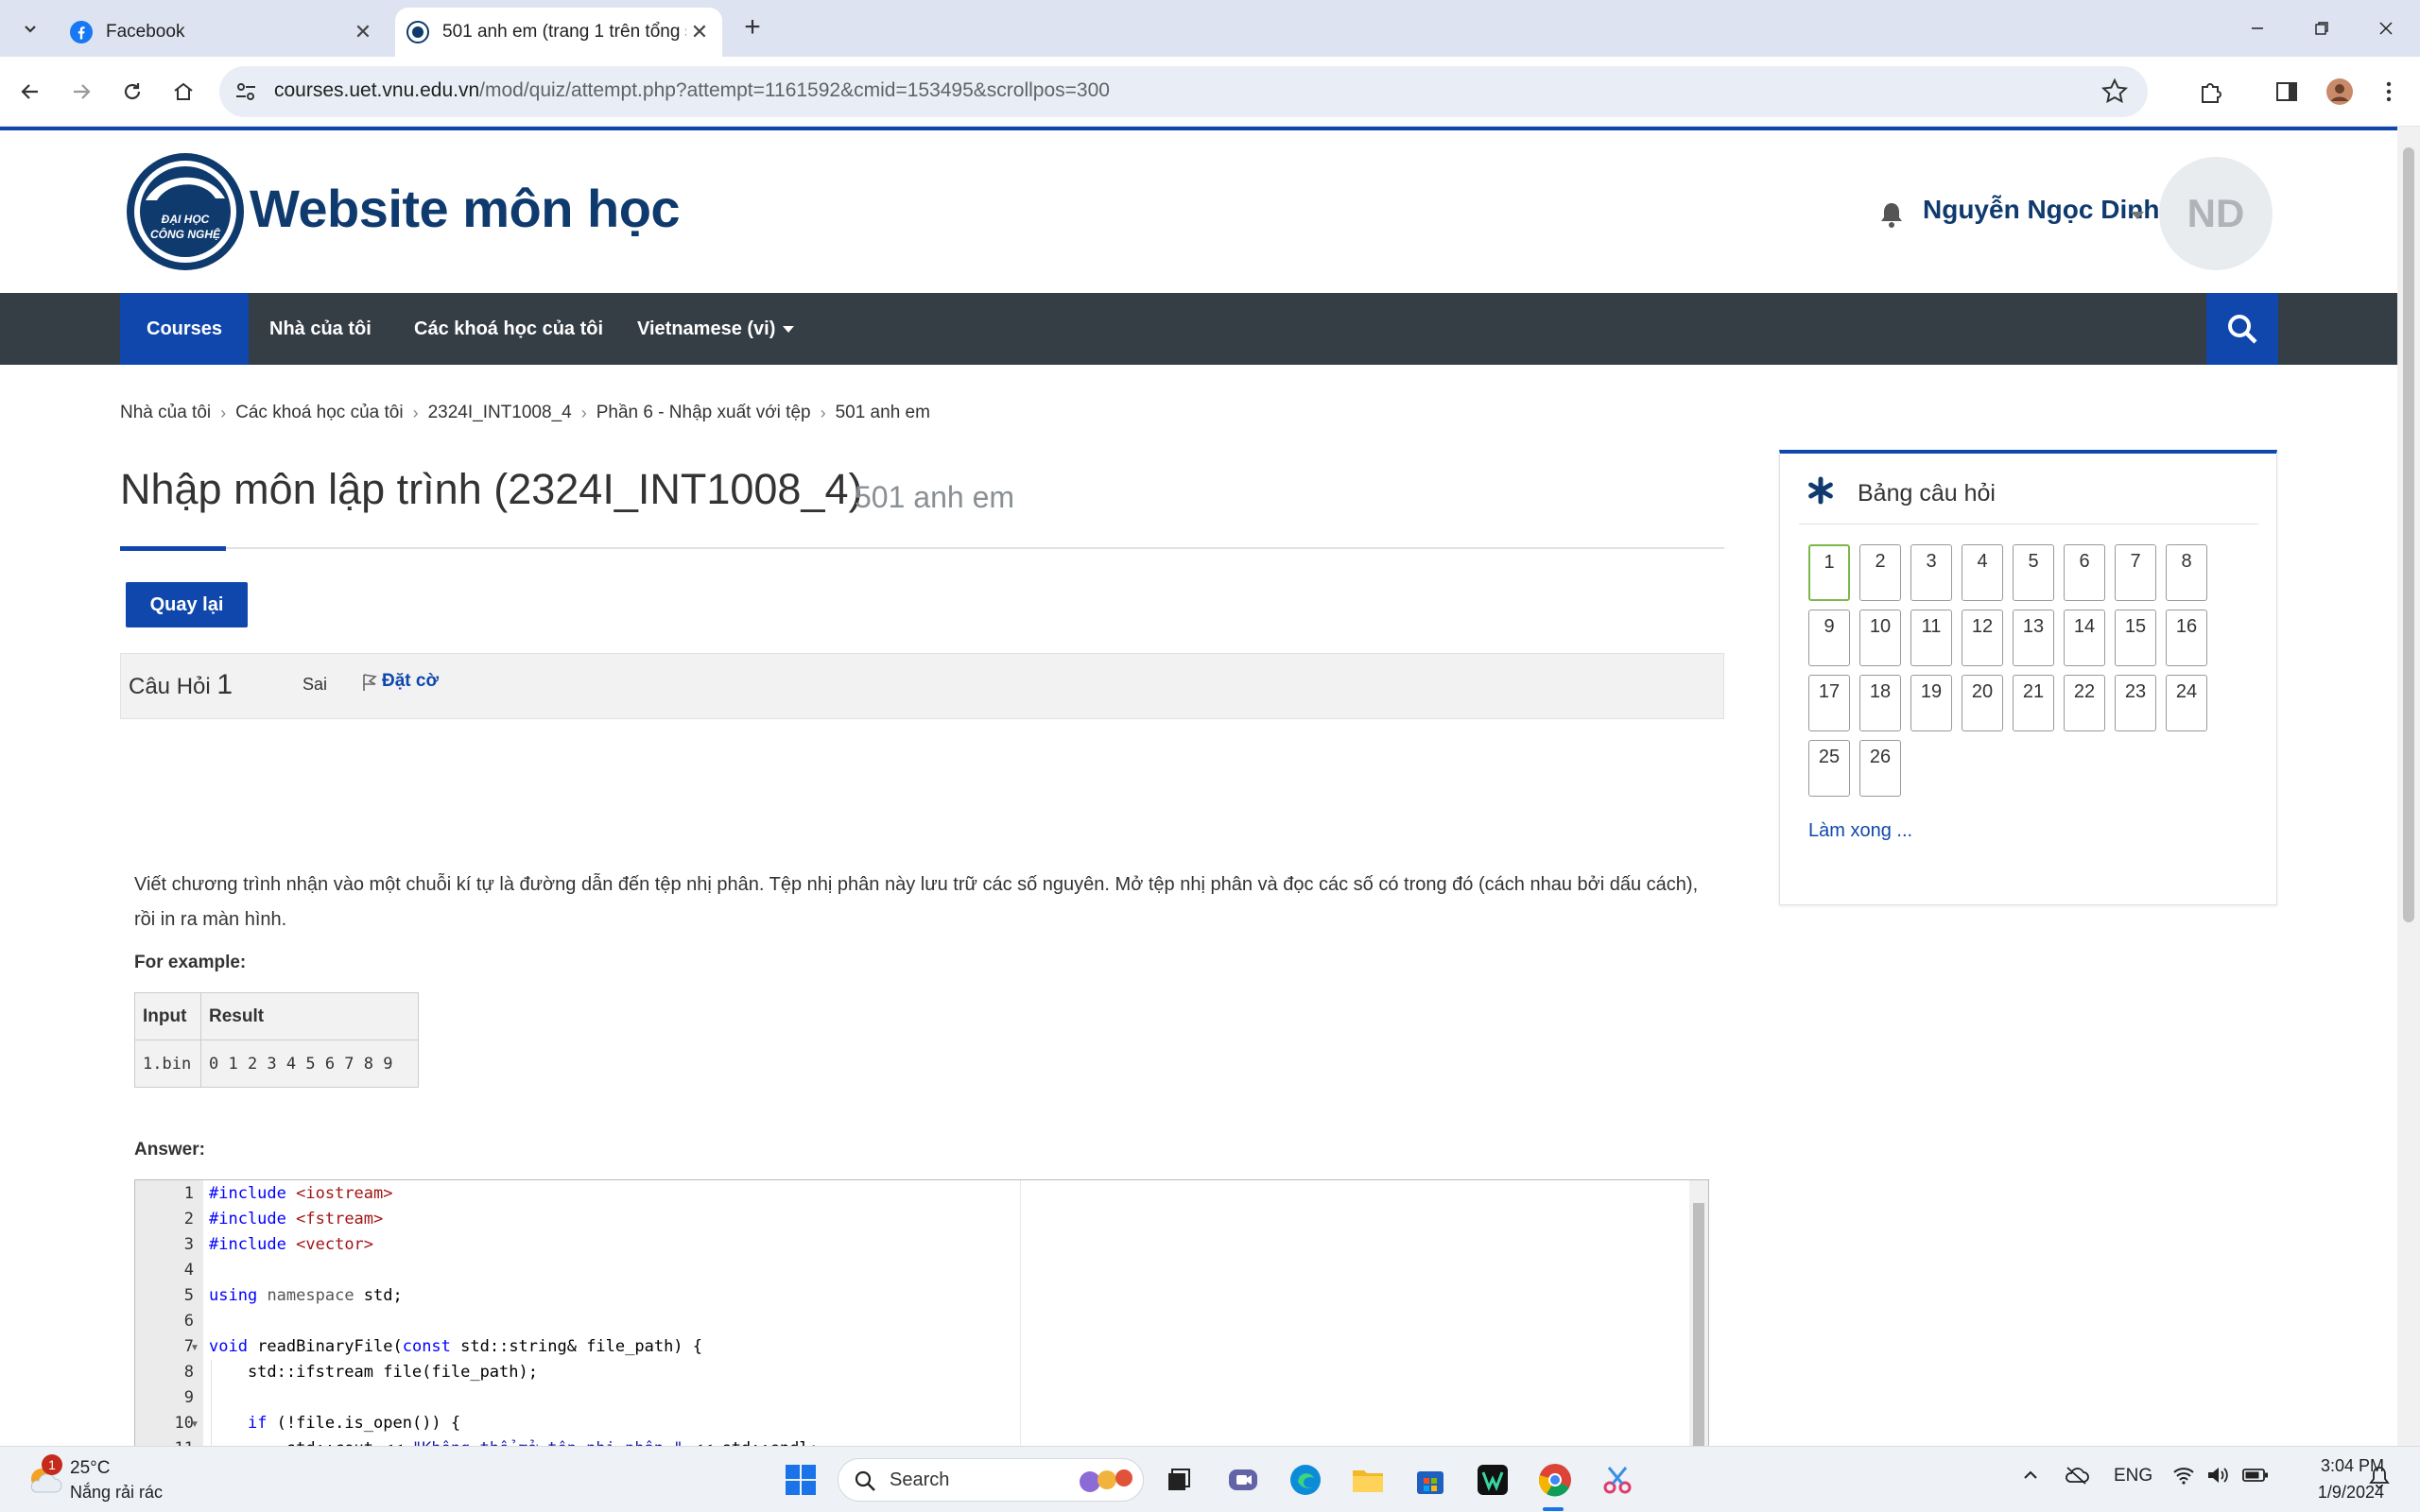 The image size is (2420, 1512). I want to click on notifications-button, so click(2380, 1480).